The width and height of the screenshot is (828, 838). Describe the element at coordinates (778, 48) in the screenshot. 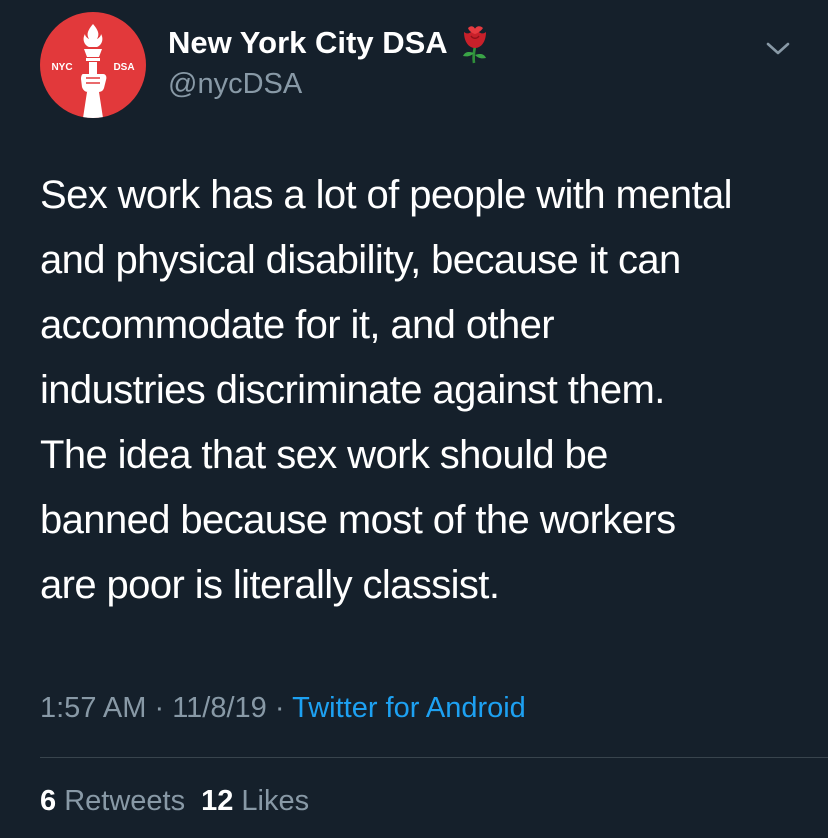

I see `chevron-down-icon` at that location.